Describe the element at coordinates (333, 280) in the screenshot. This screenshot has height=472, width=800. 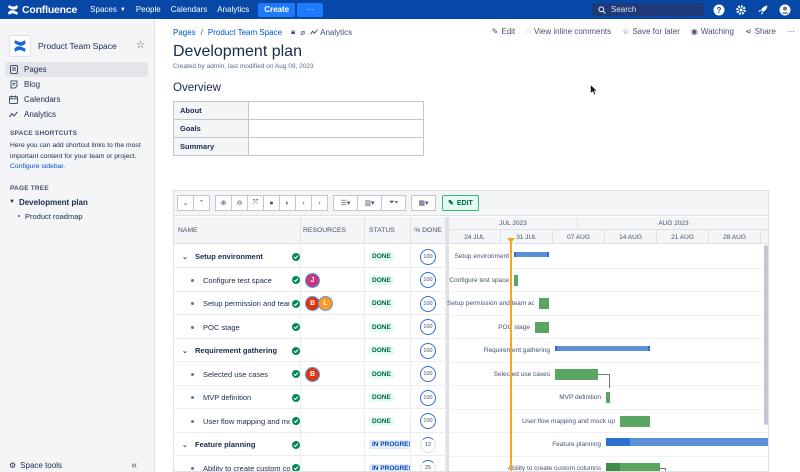
I see `resources-cell: J` at that location.